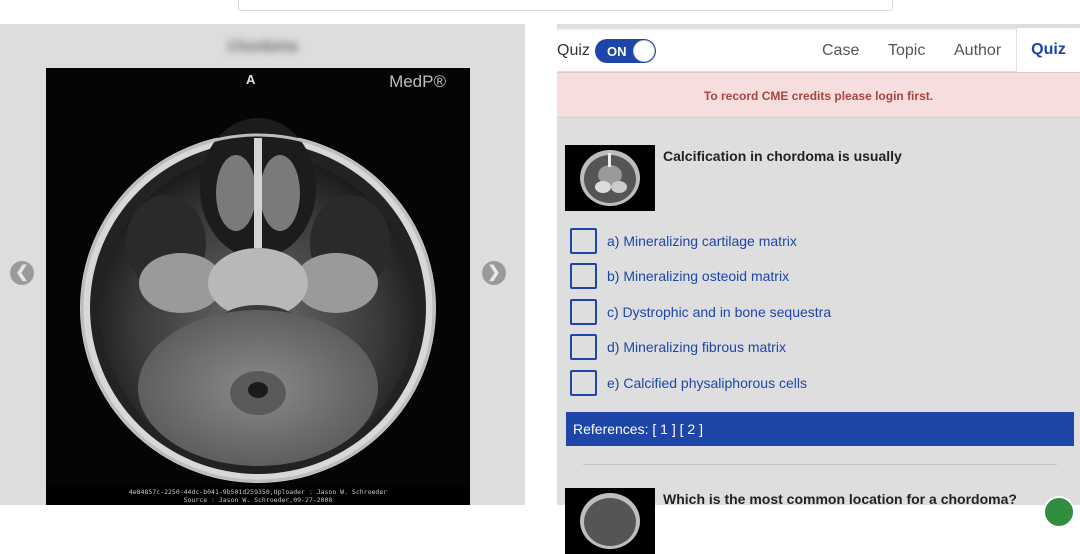 The width and height of the screenshot is (1080, 554). I want to click on references-label: References:, so click(611, 429).